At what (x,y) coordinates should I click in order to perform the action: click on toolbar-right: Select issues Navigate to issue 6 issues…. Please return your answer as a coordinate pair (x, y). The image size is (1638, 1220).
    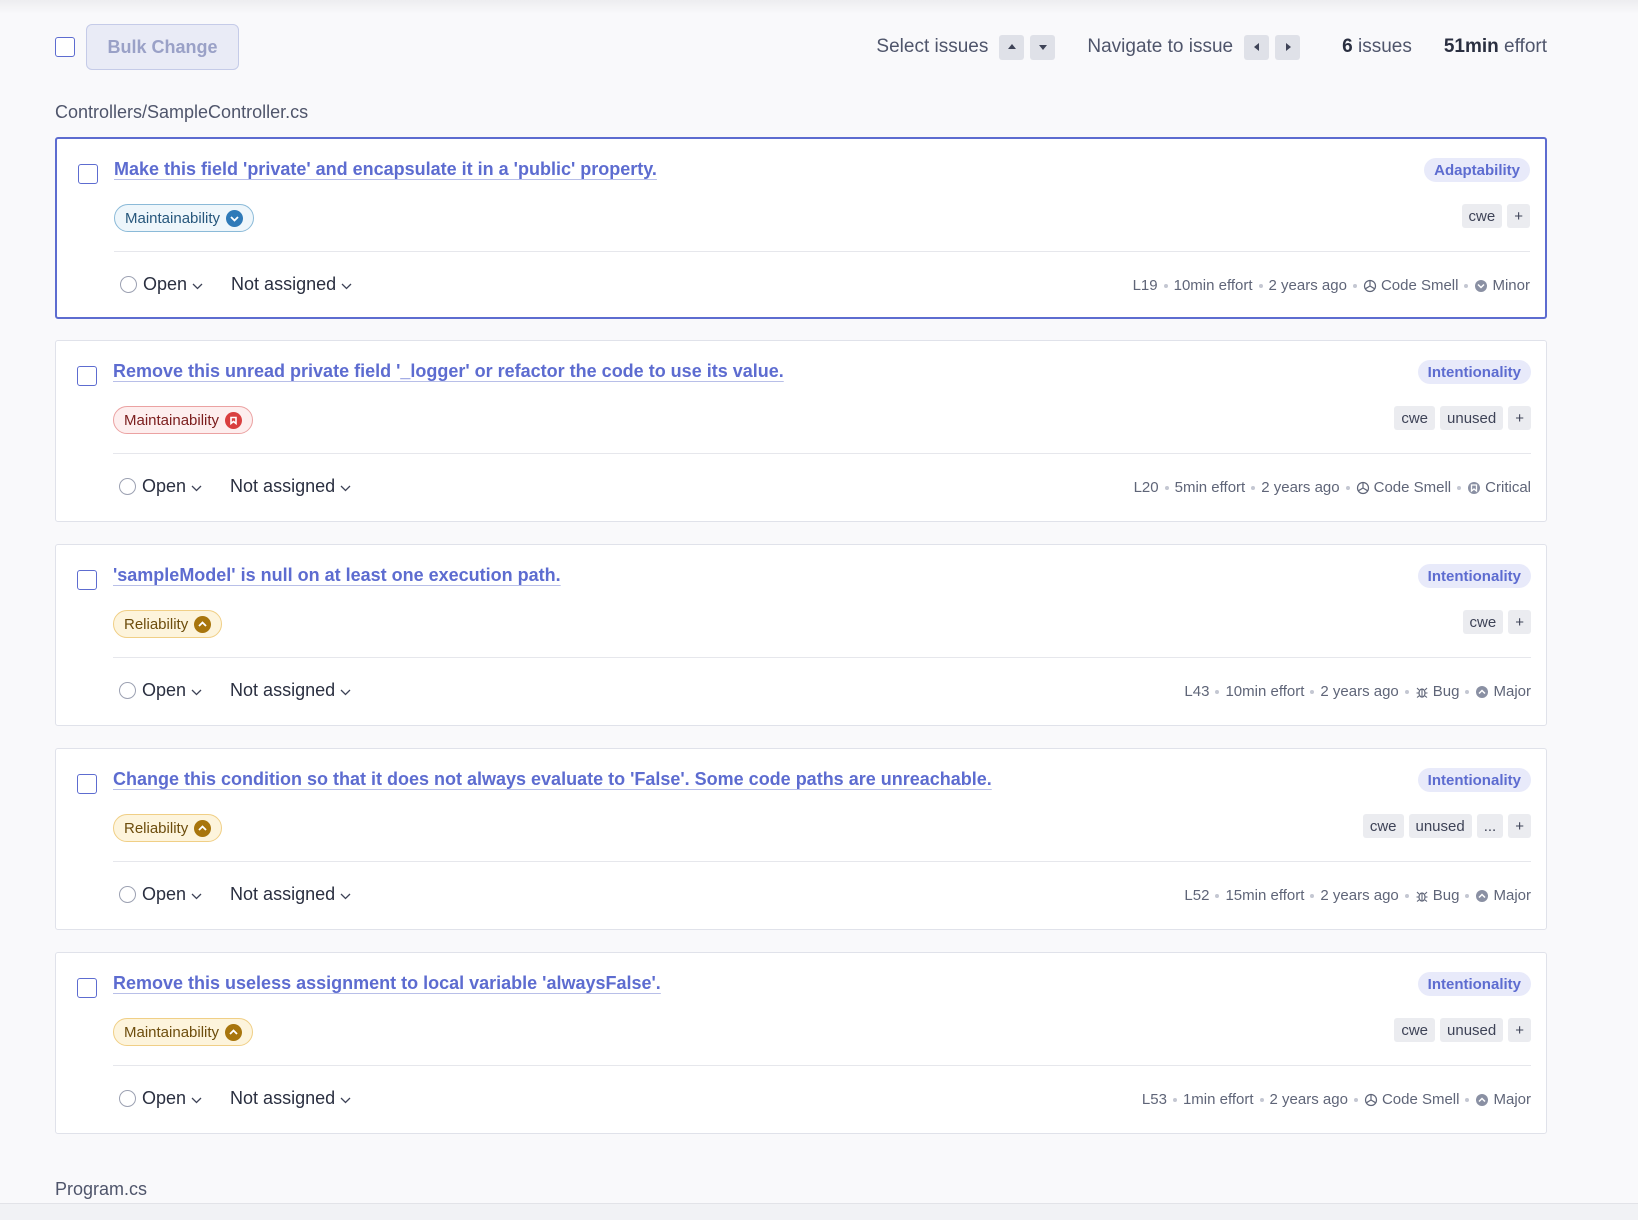
    Looking at the image, I should click on (1211, 47).